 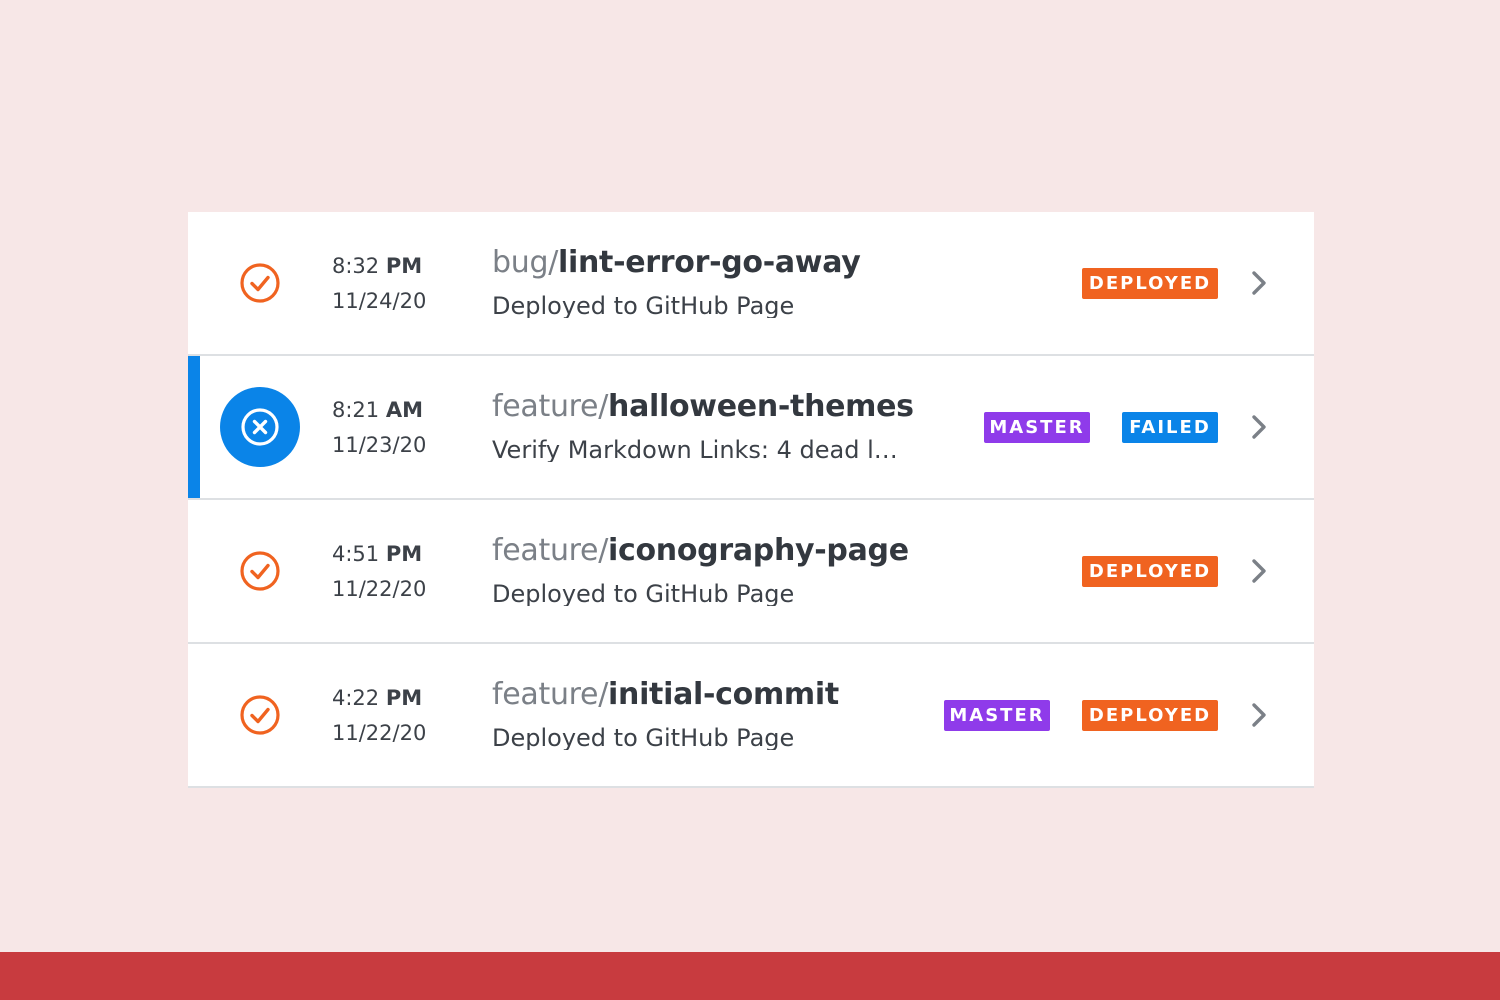 I want to click on branch-title: feature/halloween-themes, so click(x=703, y=407).